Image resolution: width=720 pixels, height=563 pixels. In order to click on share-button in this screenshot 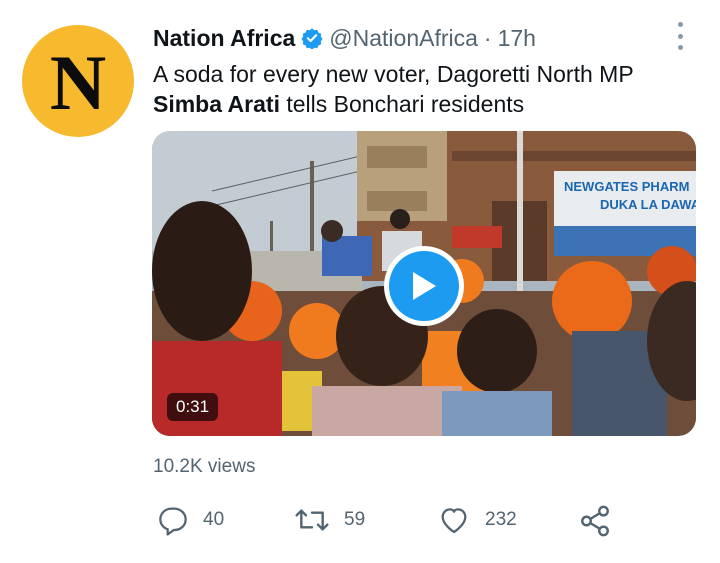, I will do `click(602, 521)`.